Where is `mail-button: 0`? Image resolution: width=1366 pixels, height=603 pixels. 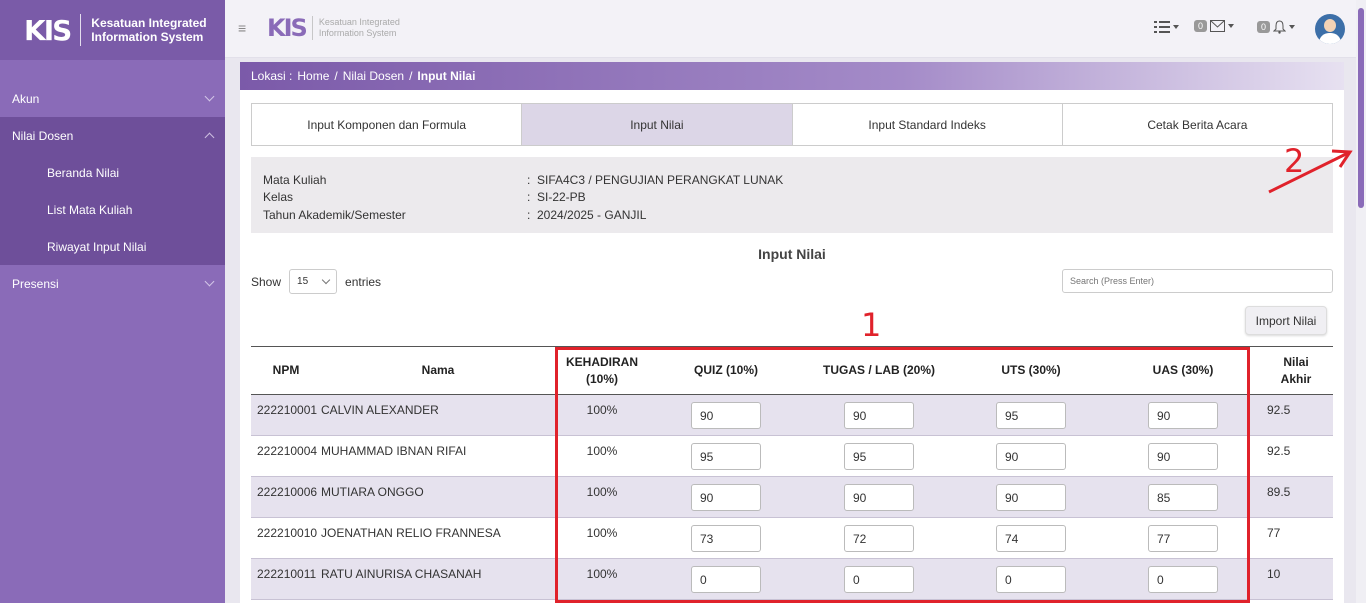 mail-button: 0 is located at coordinates (1214, 26).